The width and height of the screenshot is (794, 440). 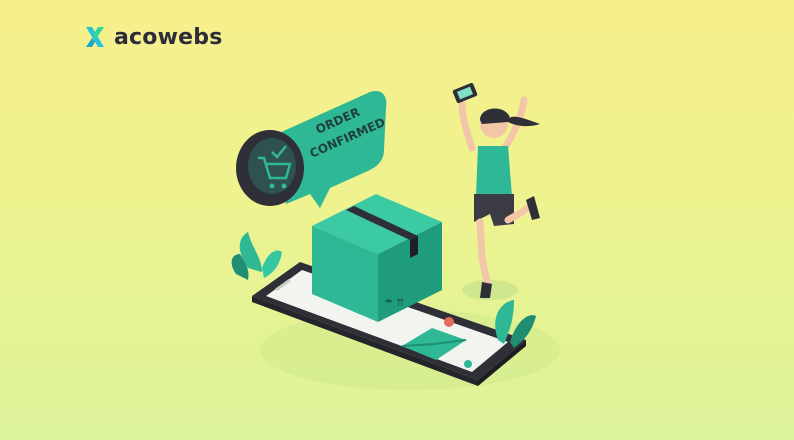 What do you see at coordinates (256, 256) in the screenshot?
I see `plant-left` at bounding box center [256, 256].